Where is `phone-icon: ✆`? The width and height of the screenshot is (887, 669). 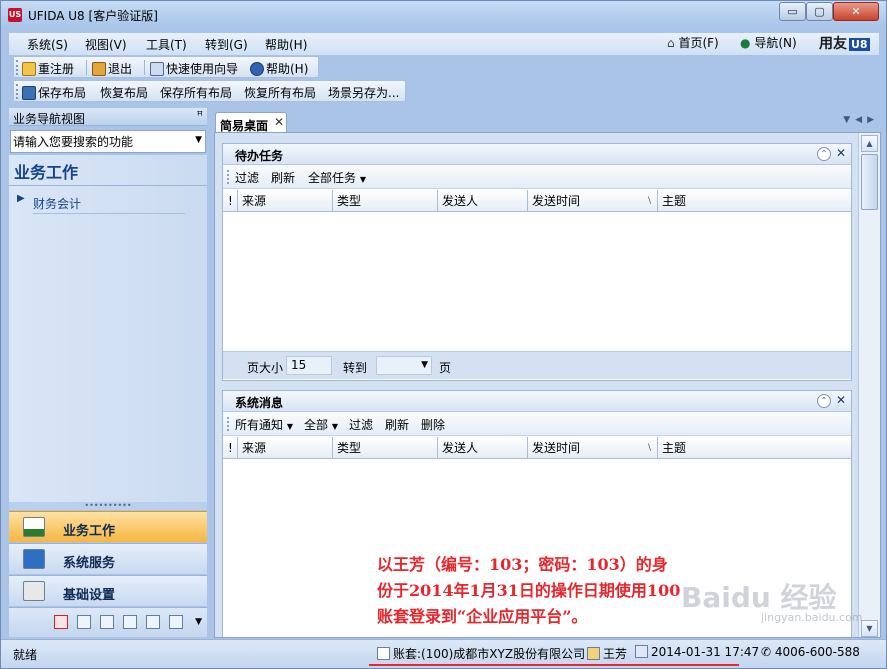
phone-icon: ✆ is located at coordinates (766, 652).